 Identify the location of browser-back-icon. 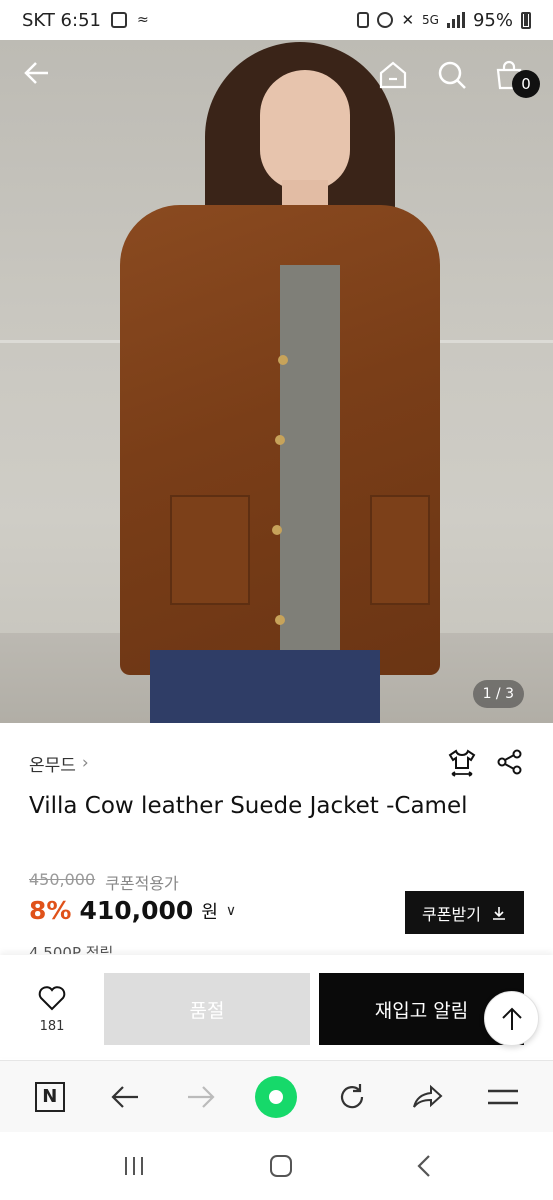
(125, 1096).